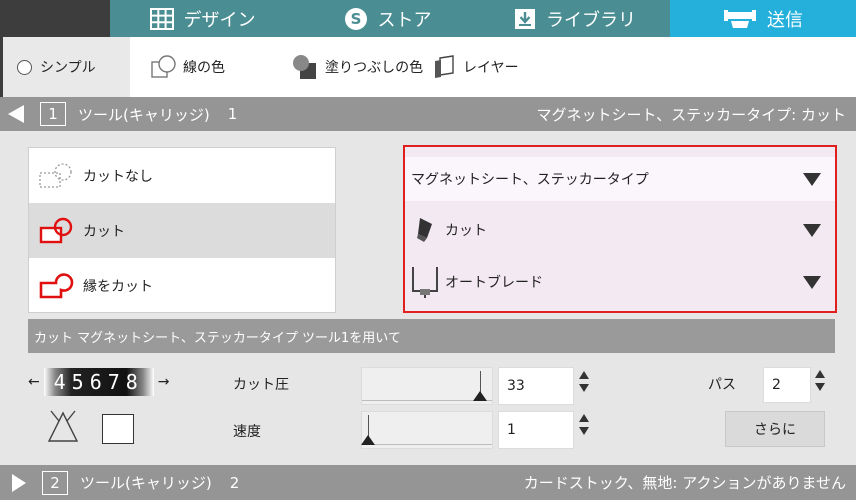 This screenshot has width=856, height=500. I want to click on tool2-summary: カードストック、無地: アクションがありません, so click(684, 483).